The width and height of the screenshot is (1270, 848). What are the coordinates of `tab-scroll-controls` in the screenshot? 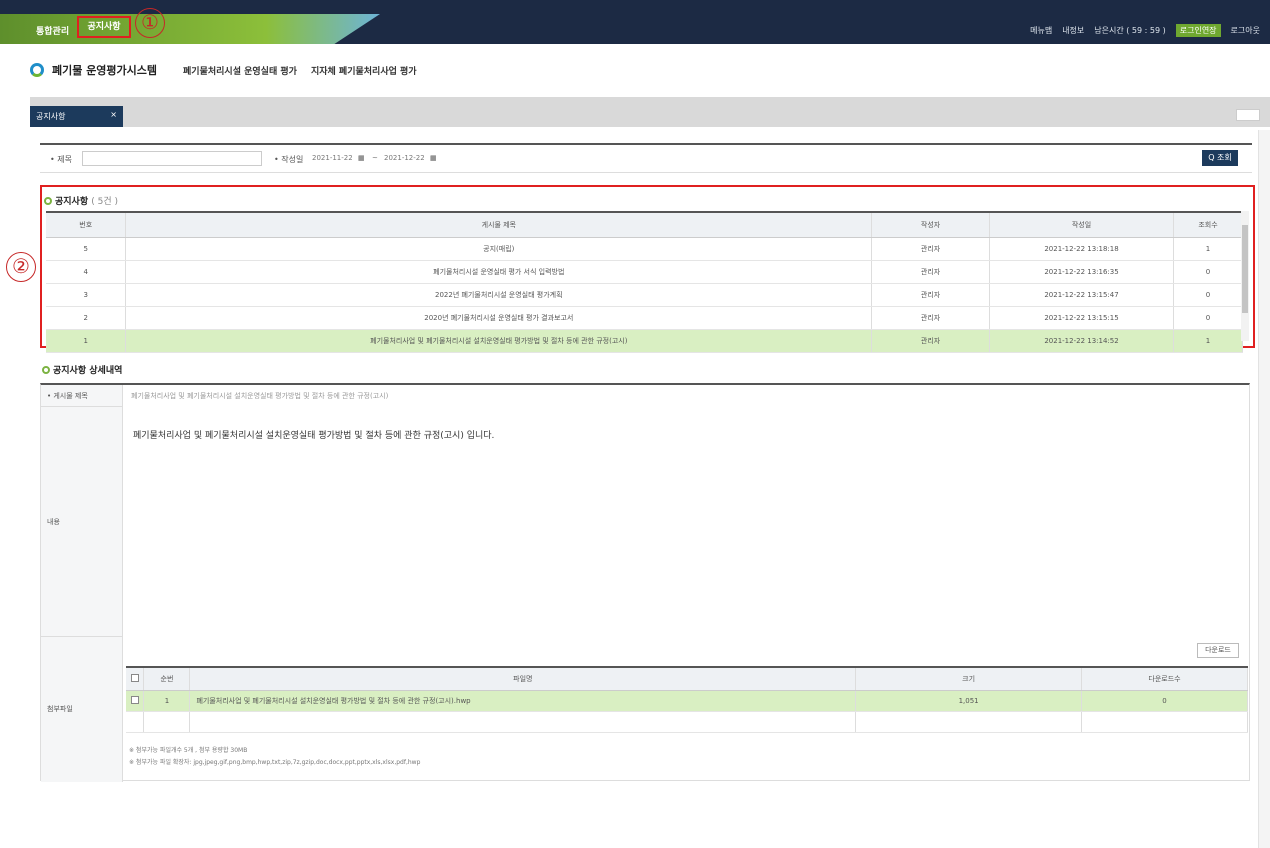 It's located at (1248, 115).